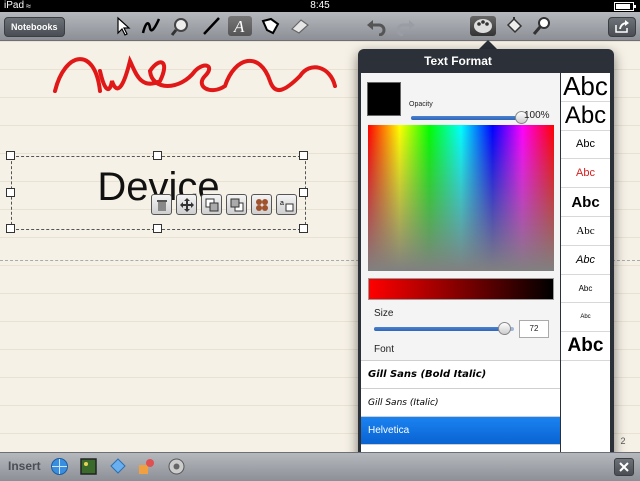 The image size is (640, 481). What do you see at coordinates (176, 466) in the screenshot?
I see `audio-icon` at bounding box center [176, 466].